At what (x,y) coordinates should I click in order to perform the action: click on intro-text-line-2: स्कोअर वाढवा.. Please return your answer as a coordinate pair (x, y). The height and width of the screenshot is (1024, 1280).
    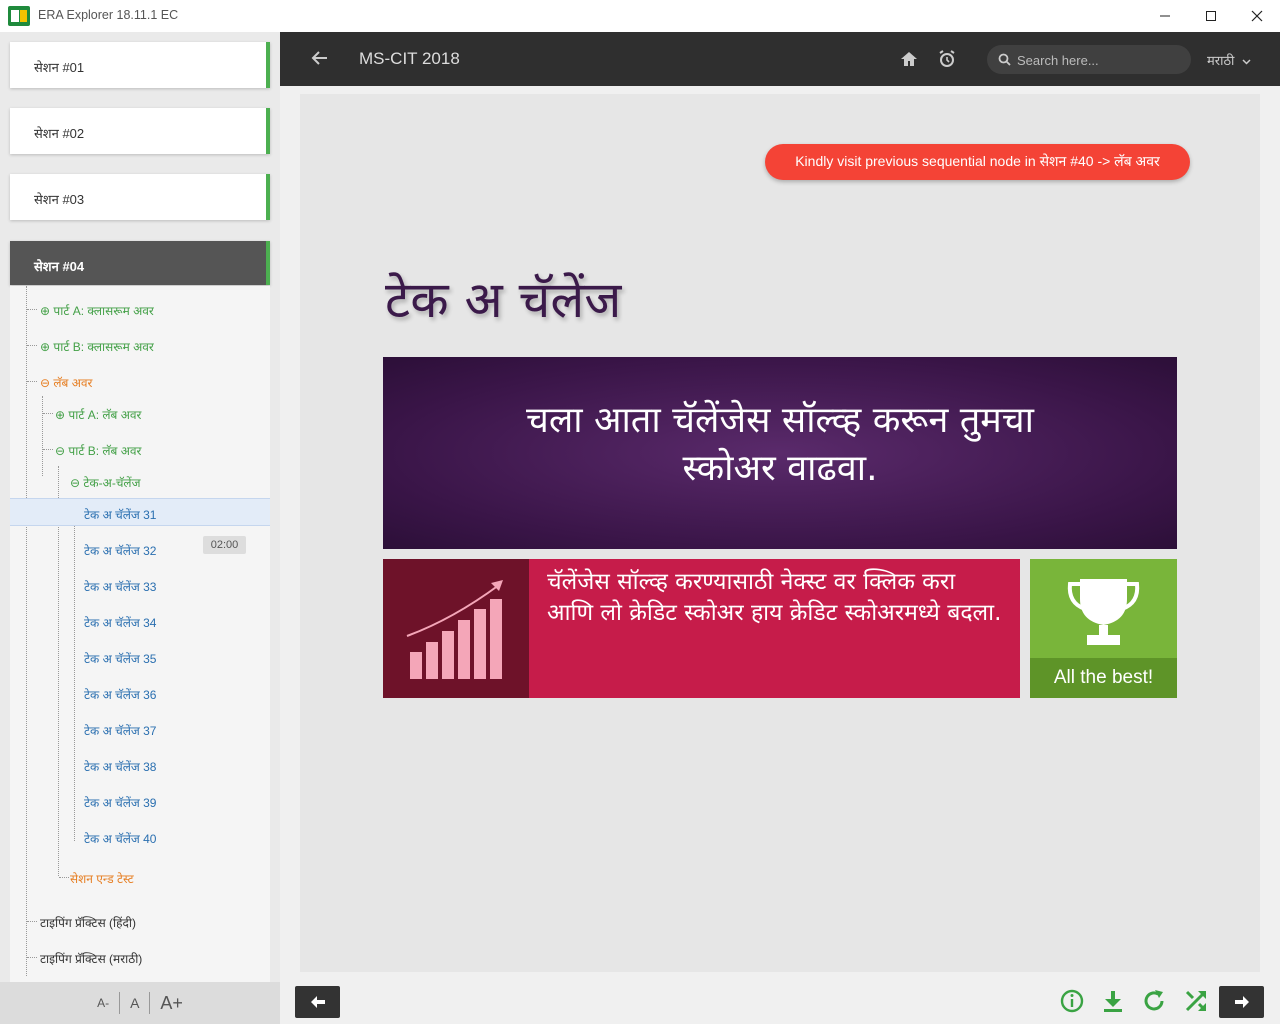
    Looking at the image, I should click on (780, 468).